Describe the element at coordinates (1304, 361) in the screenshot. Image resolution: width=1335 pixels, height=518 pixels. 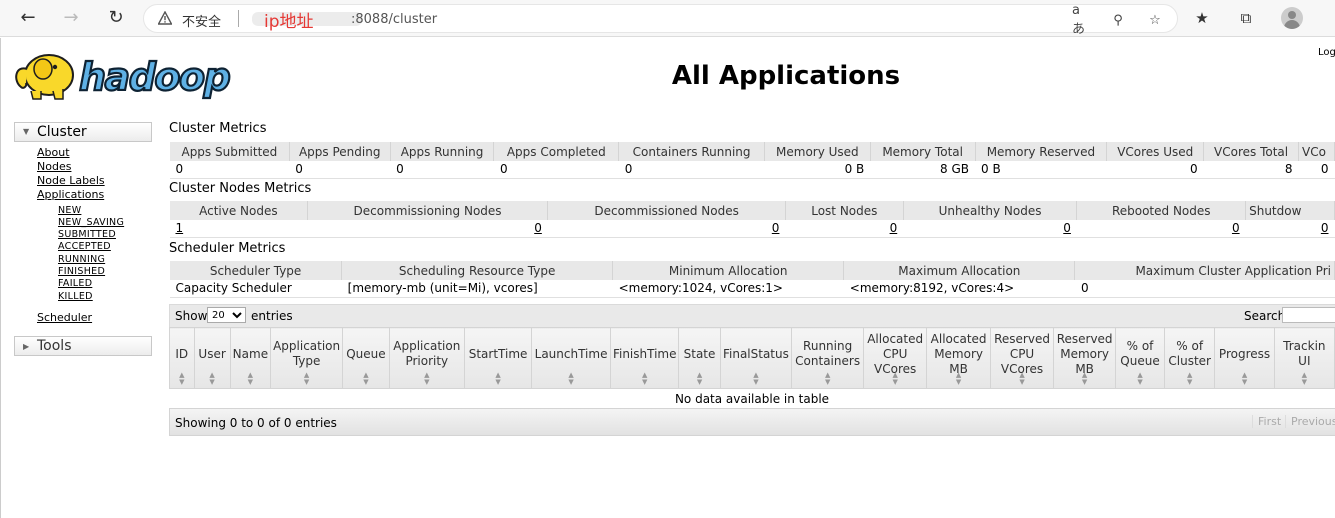
I see `column-header-label: UI` at that location.